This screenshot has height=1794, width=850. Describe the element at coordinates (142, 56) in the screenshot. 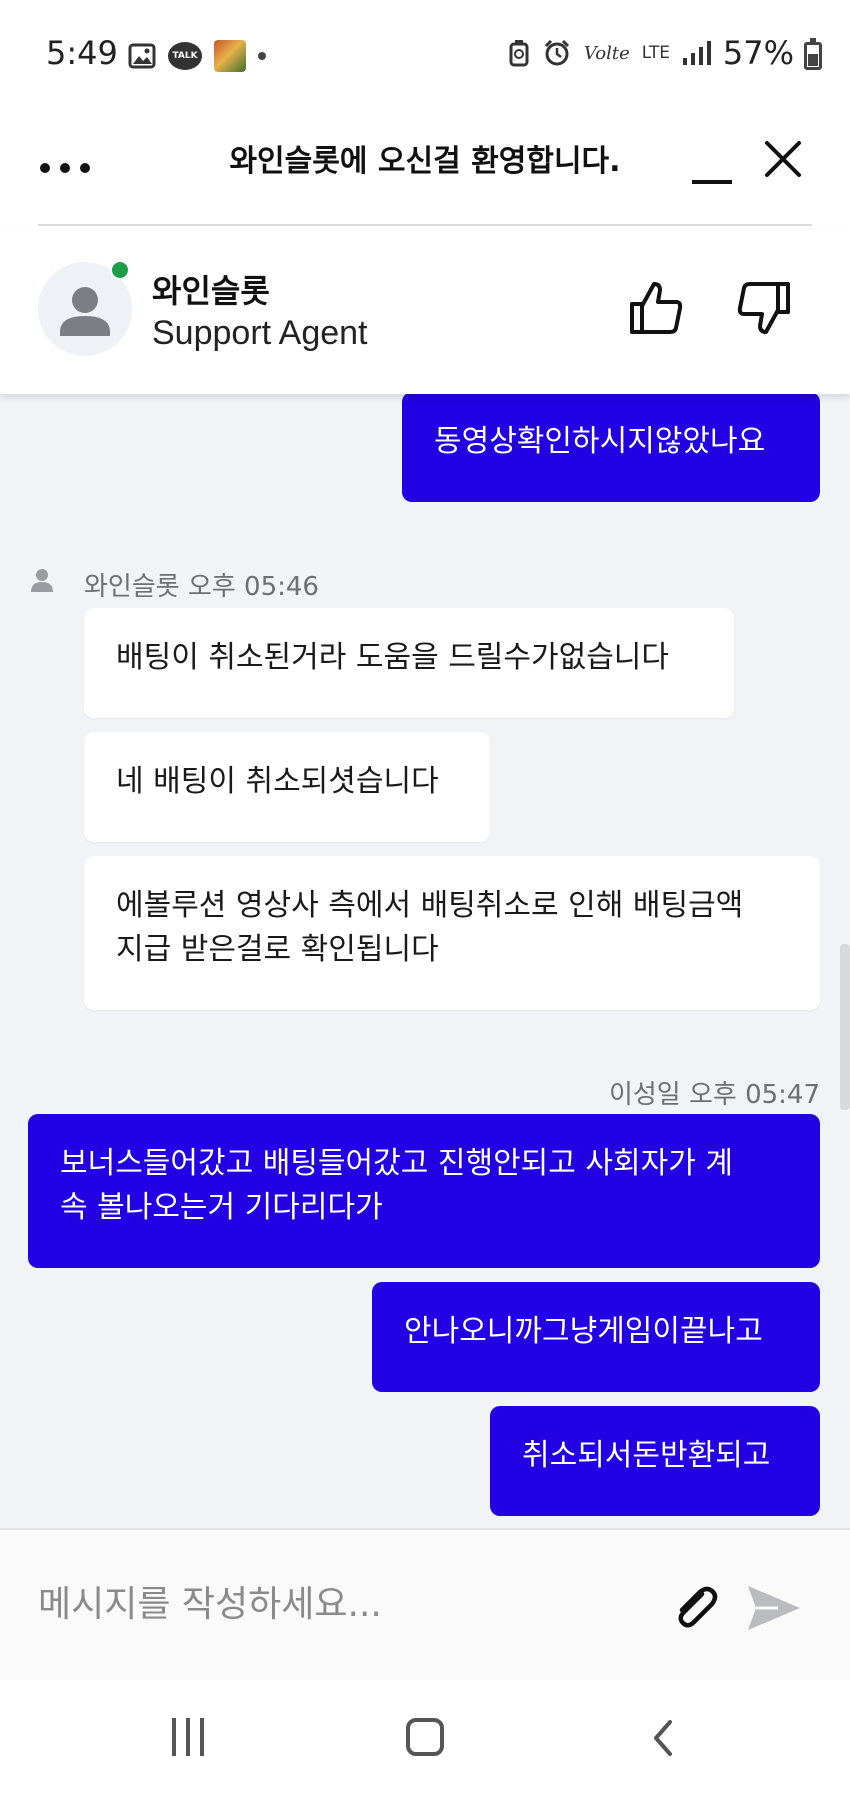

I see `gallery-icon` at that location.